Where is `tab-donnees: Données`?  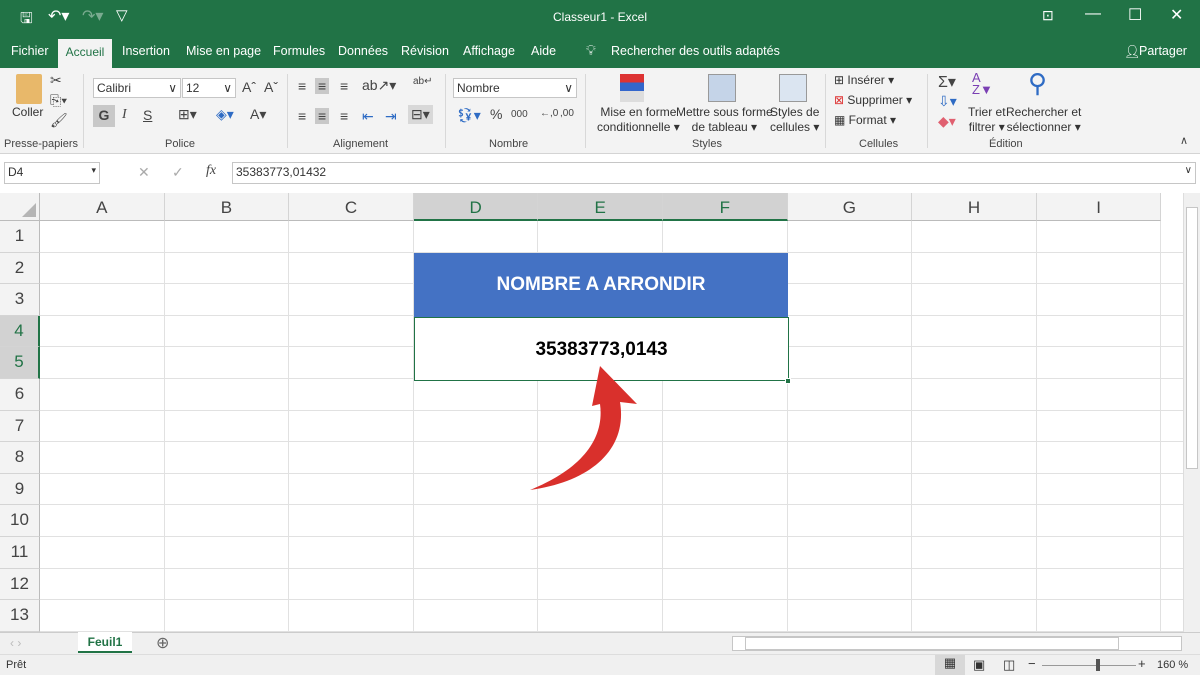
tab-donnees: Données is located at coordinates (363, 51).